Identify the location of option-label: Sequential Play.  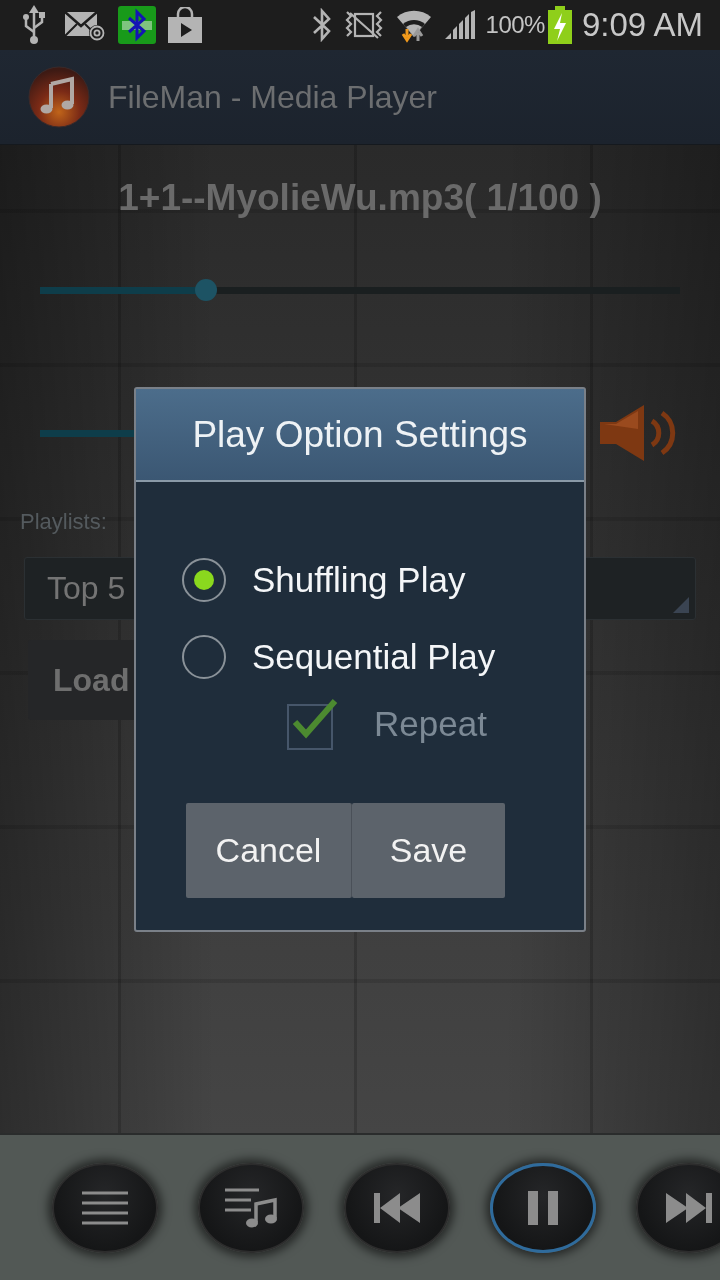
(374, 656).